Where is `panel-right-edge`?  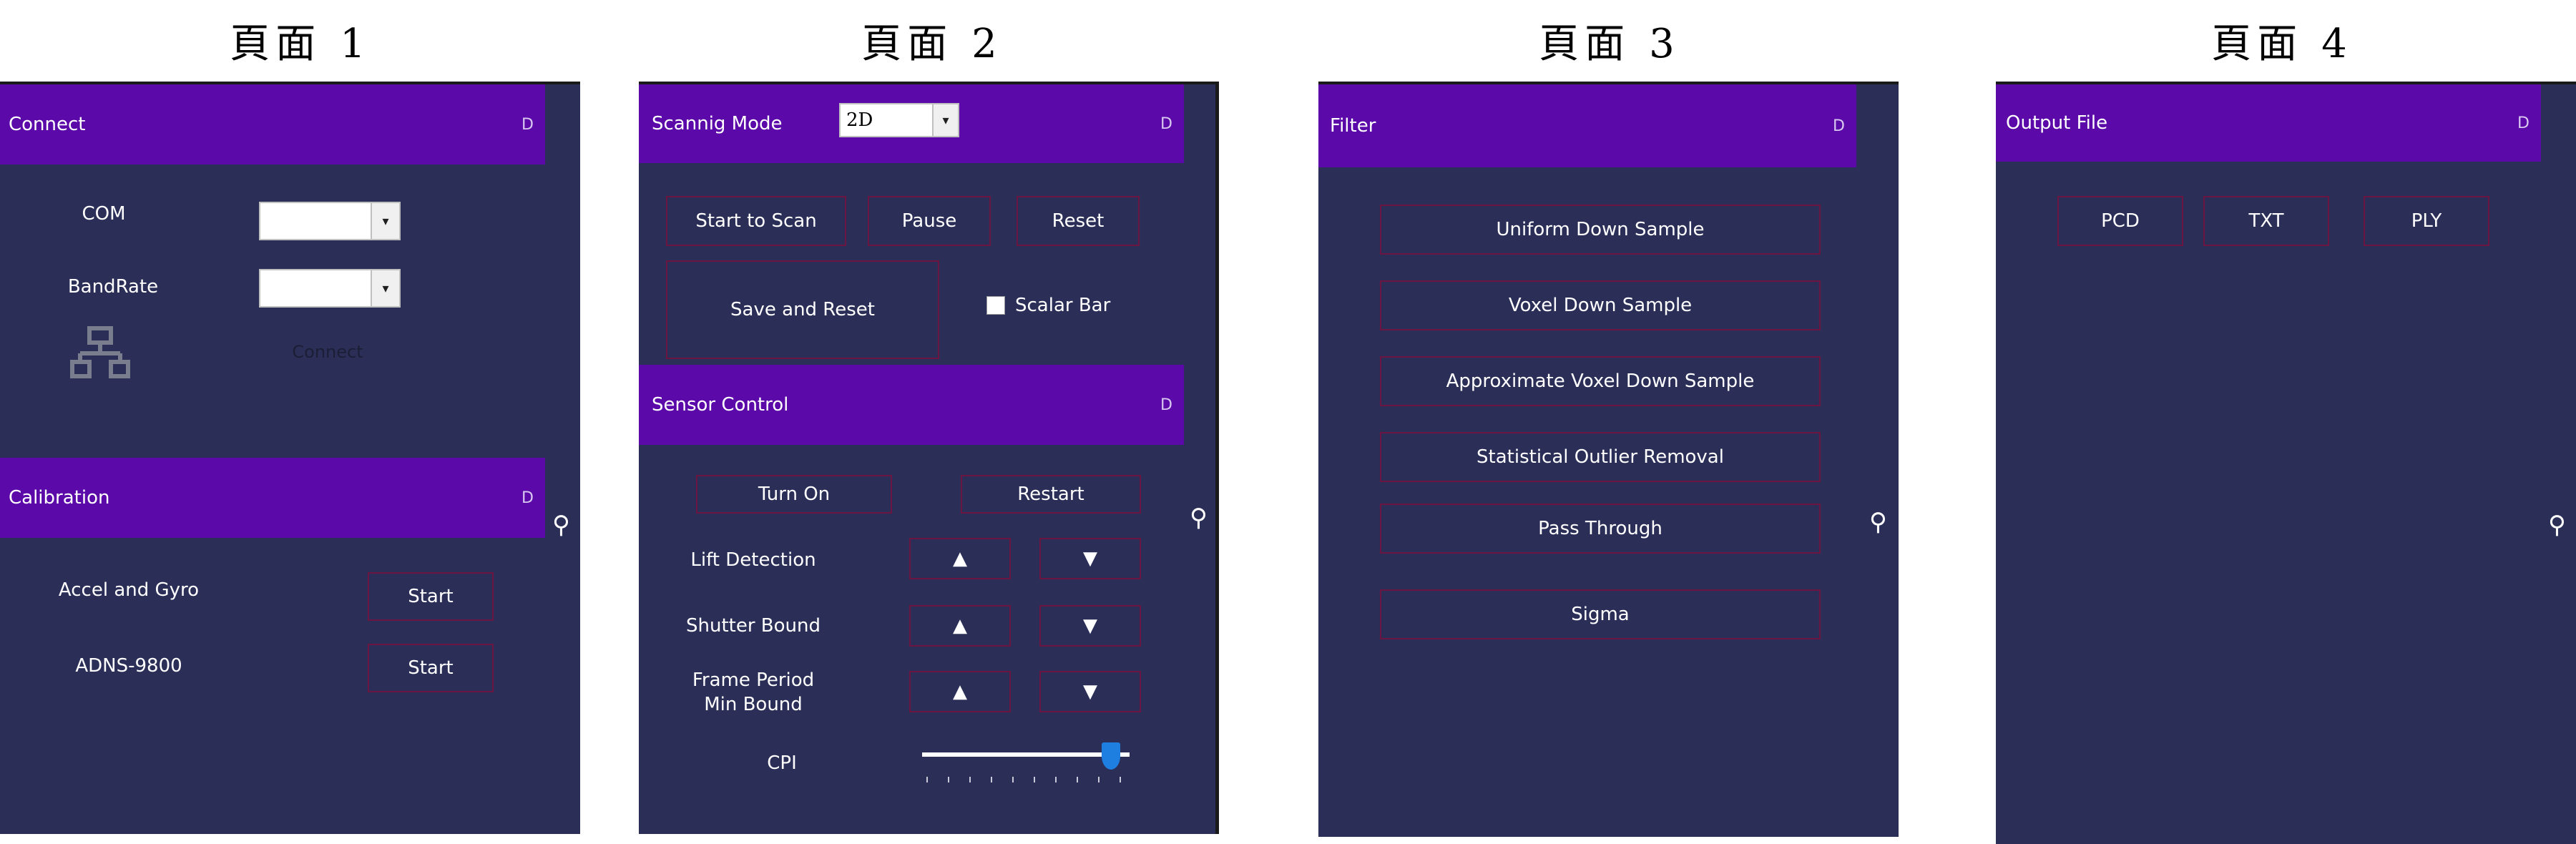 panel-right-edge is located at coordinates (1217, 458).